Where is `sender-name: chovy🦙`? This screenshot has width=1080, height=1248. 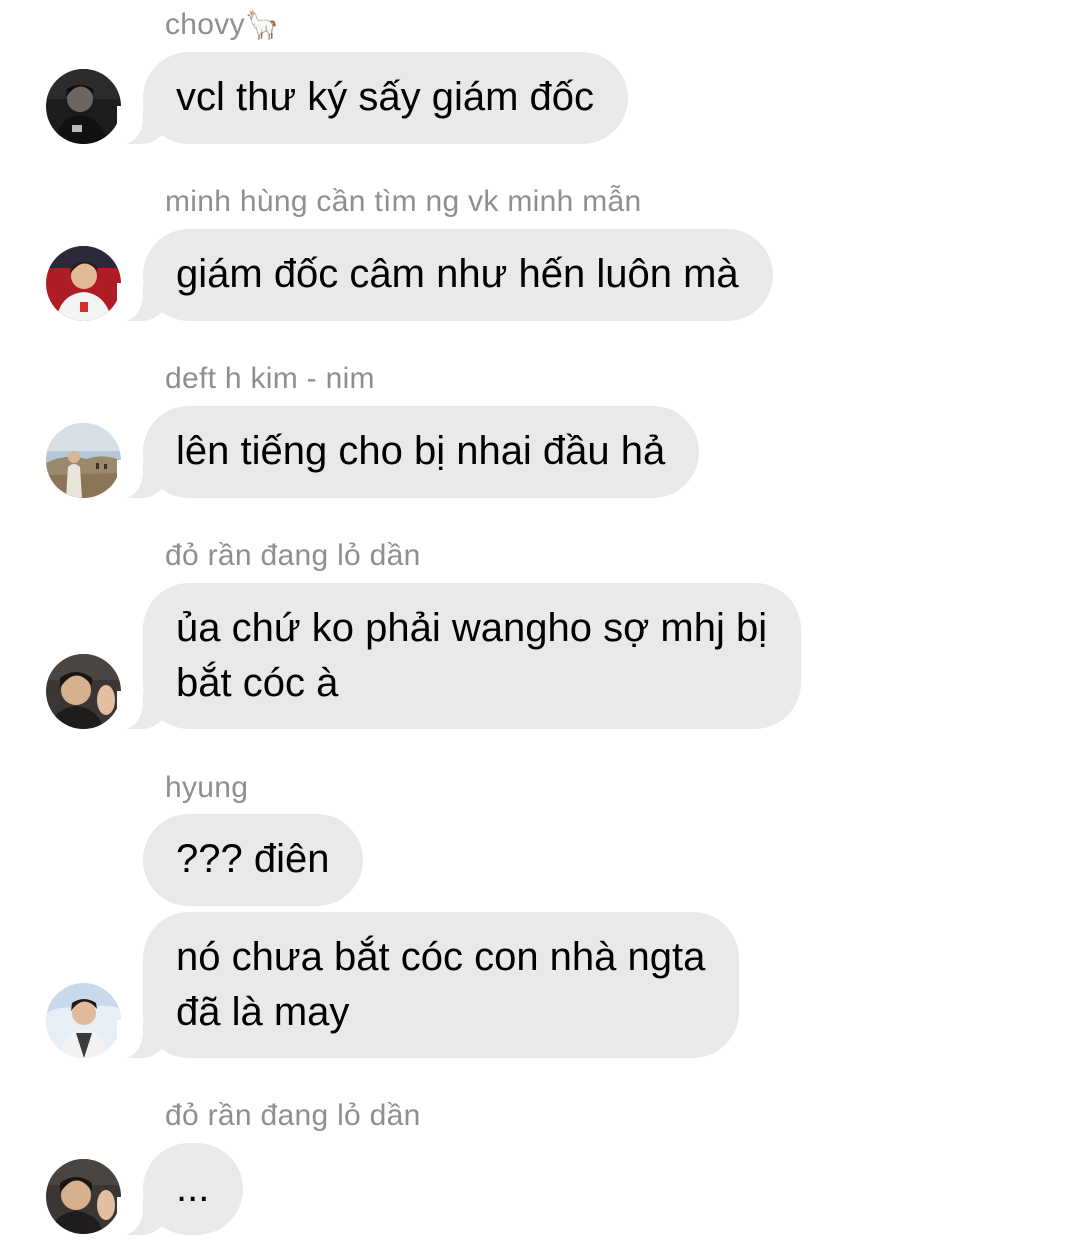
sender-name: chovy🦙 is located at coordinates (223, 24).